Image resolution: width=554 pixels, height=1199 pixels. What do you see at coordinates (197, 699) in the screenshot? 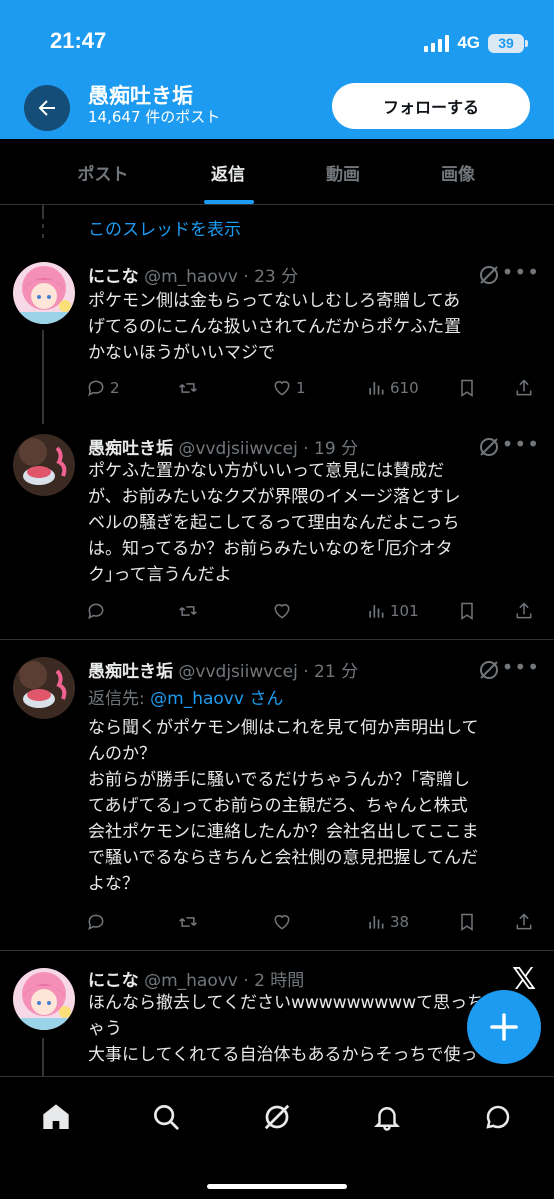
I see `reply-to-mention: @m_haovv` at bounding box center [197, 699].